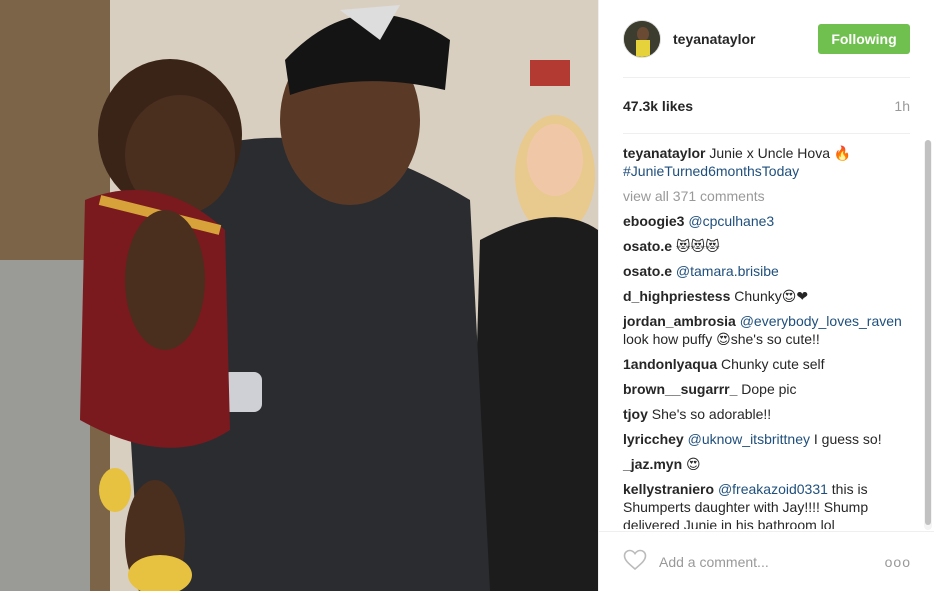 This screenshot has height=591, width=934. I want to click on comment-username: lyricchey, so click(653, 439).